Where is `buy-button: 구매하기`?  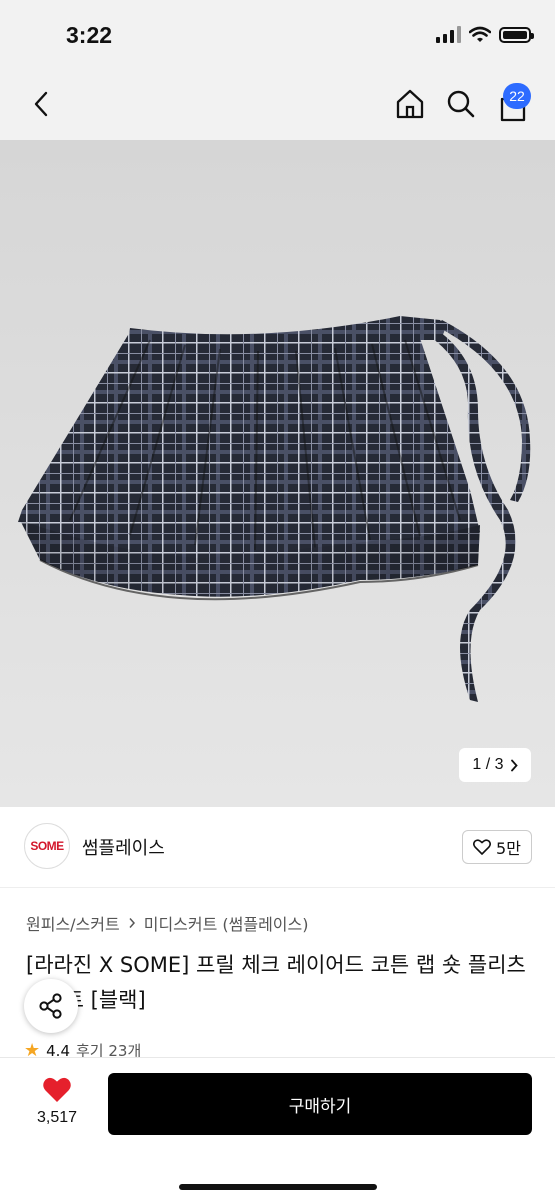
buy-button: 구매하기 is located at coordinates (320, 1104).